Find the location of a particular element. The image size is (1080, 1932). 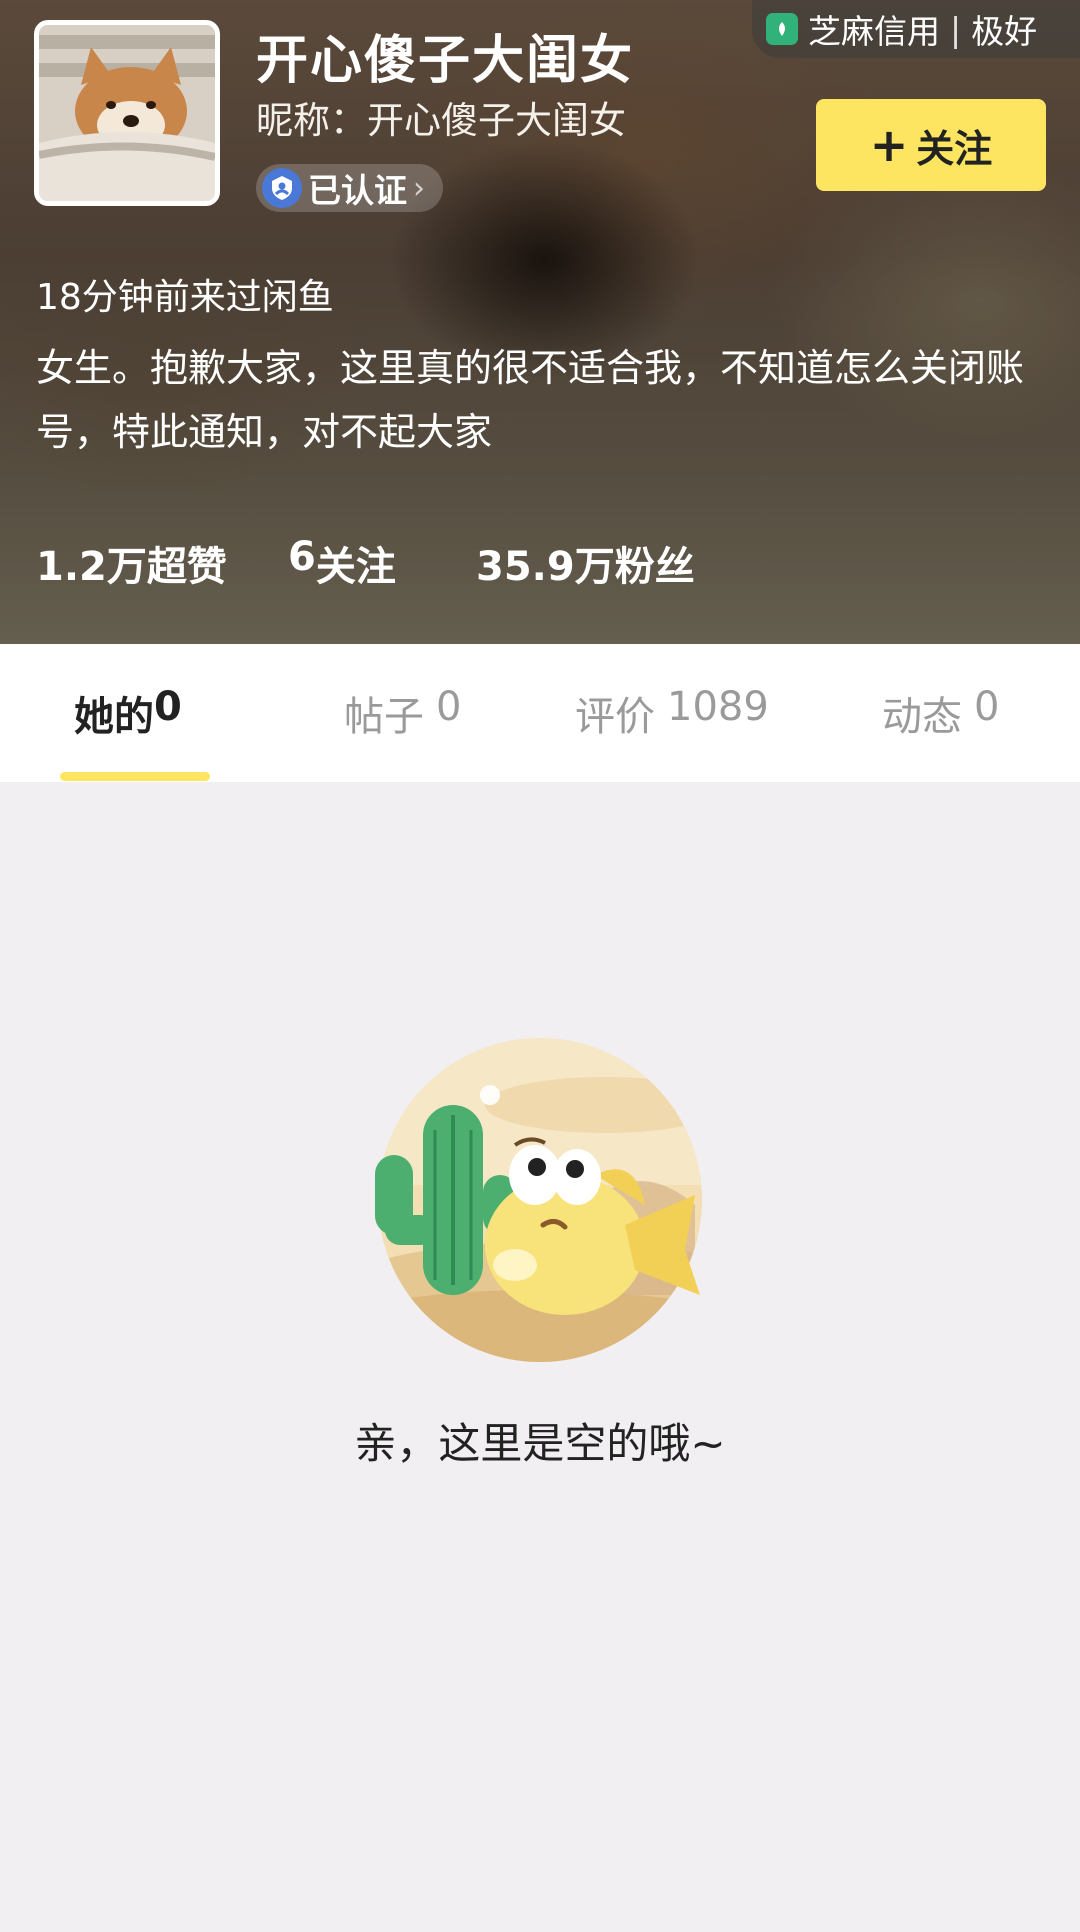

stat-likes: 1.2万 超赞 is located at coordinates (162, 563).